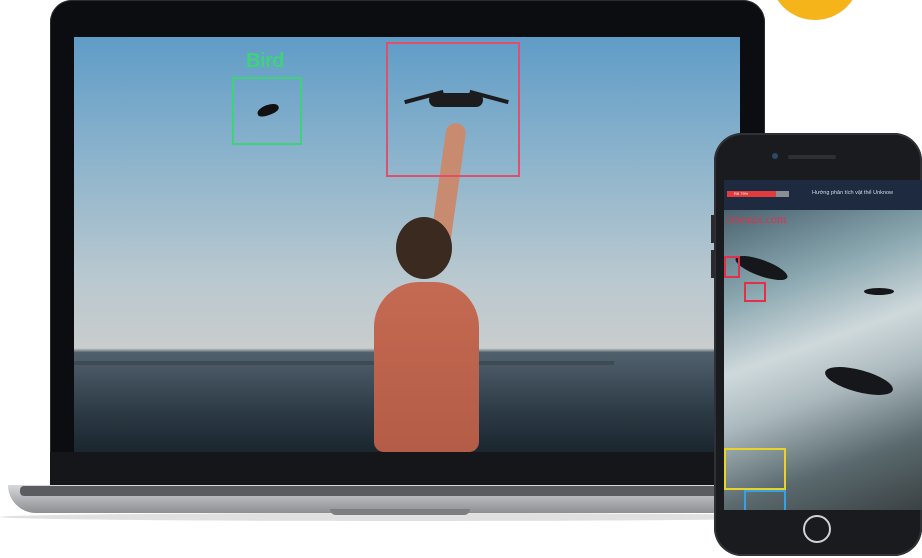 The height and width of the screenshot is (558, 922). I want to click on detection-box-blue, so click(765, 500).